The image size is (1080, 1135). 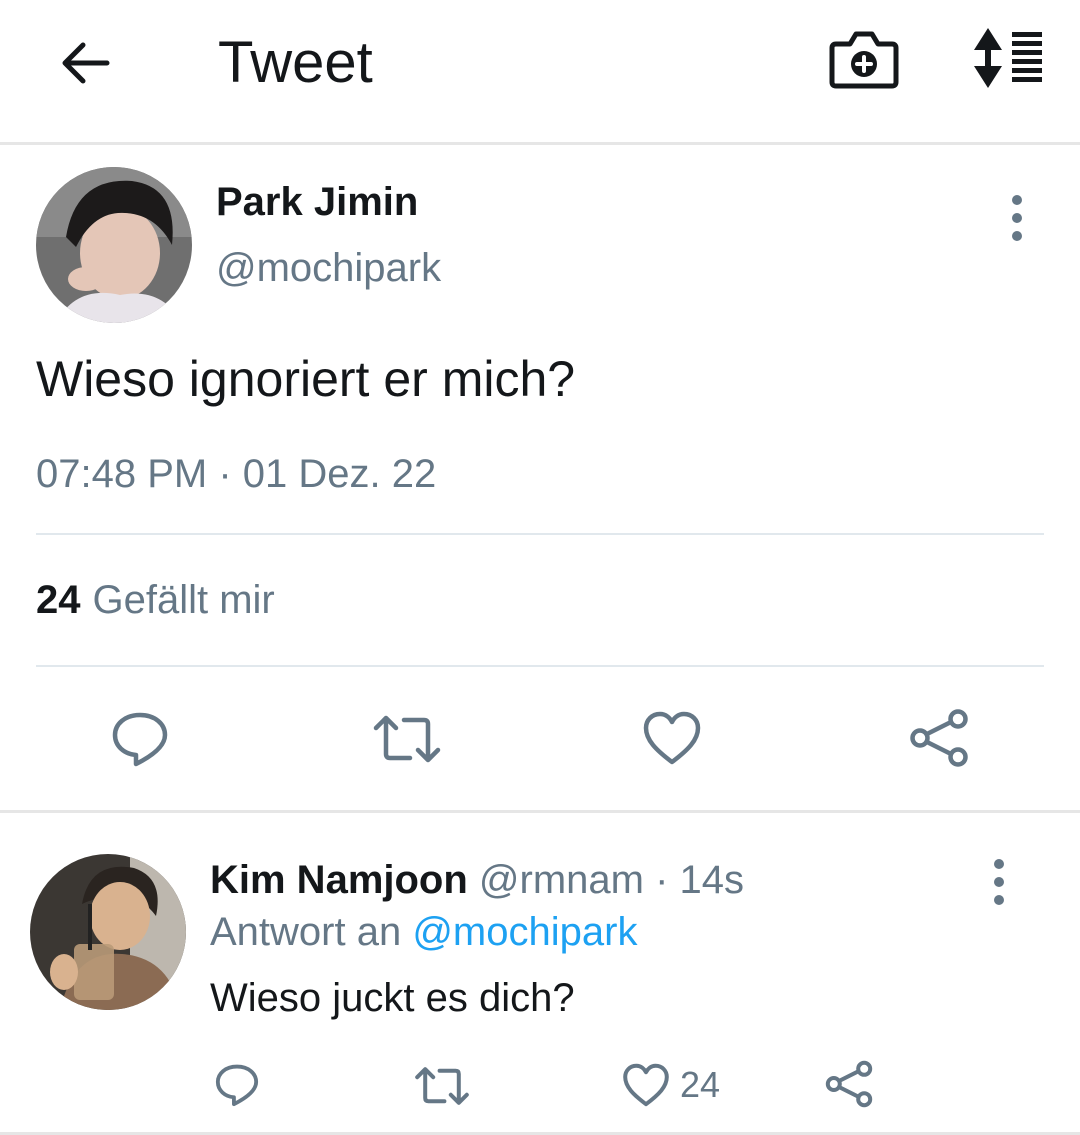 I want to click on sort-button, so click(x=1008, y=59).